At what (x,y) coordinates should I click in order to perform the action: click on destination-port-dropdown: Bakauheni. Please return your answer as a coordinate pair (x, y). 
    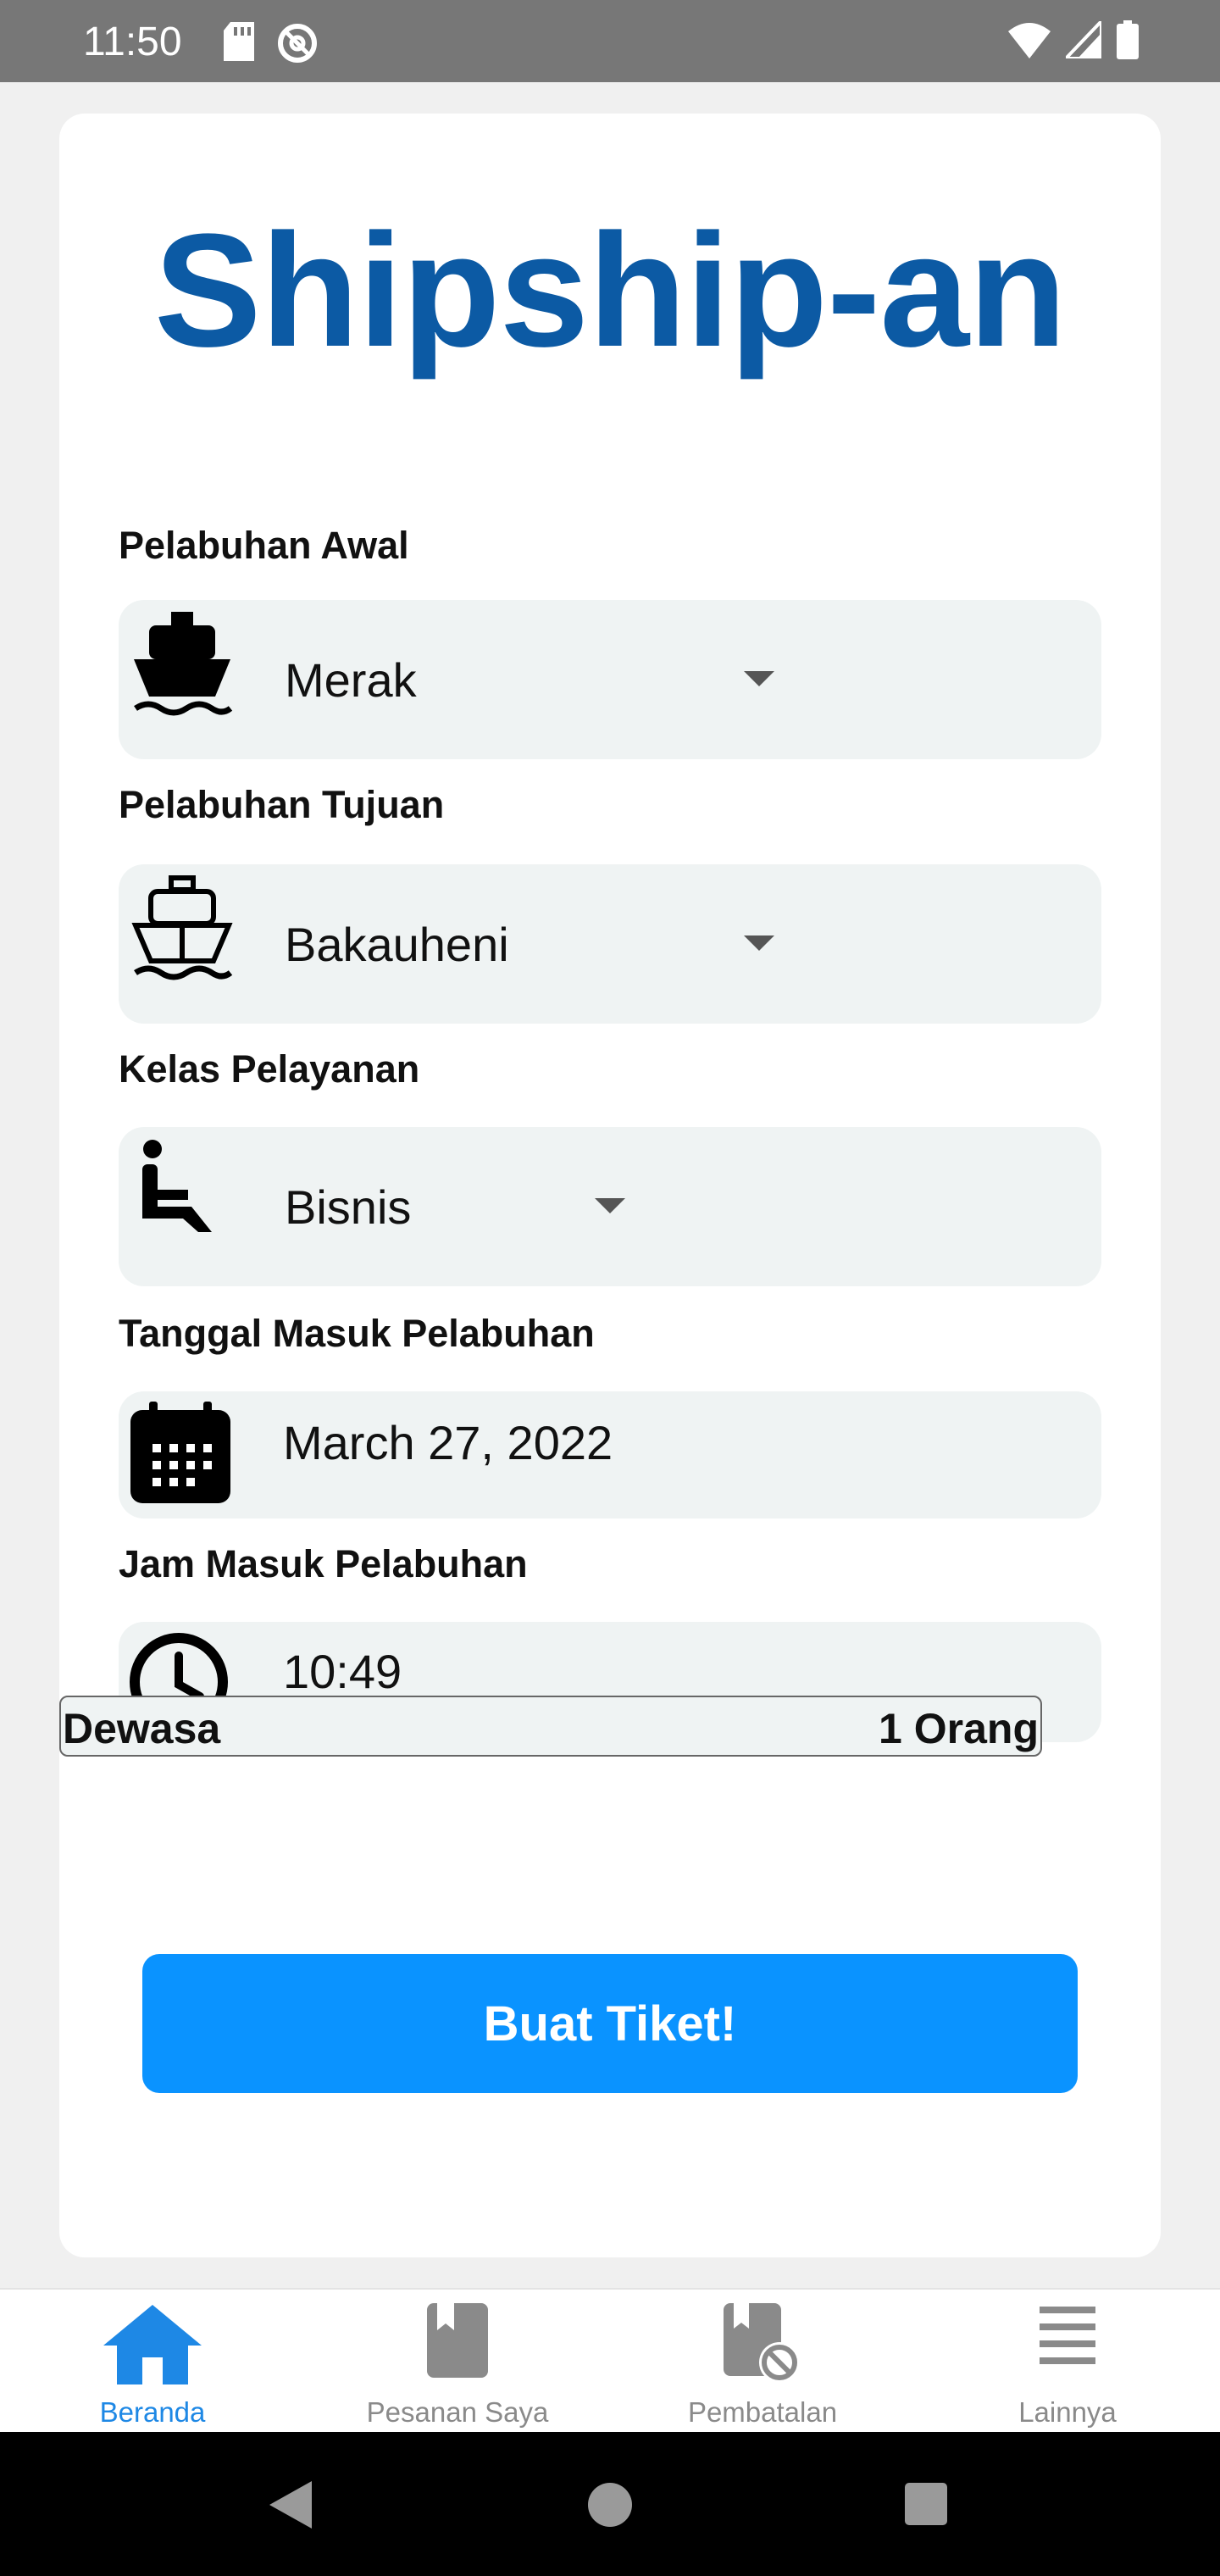
    Looking at the image, I should click on (610, 944).